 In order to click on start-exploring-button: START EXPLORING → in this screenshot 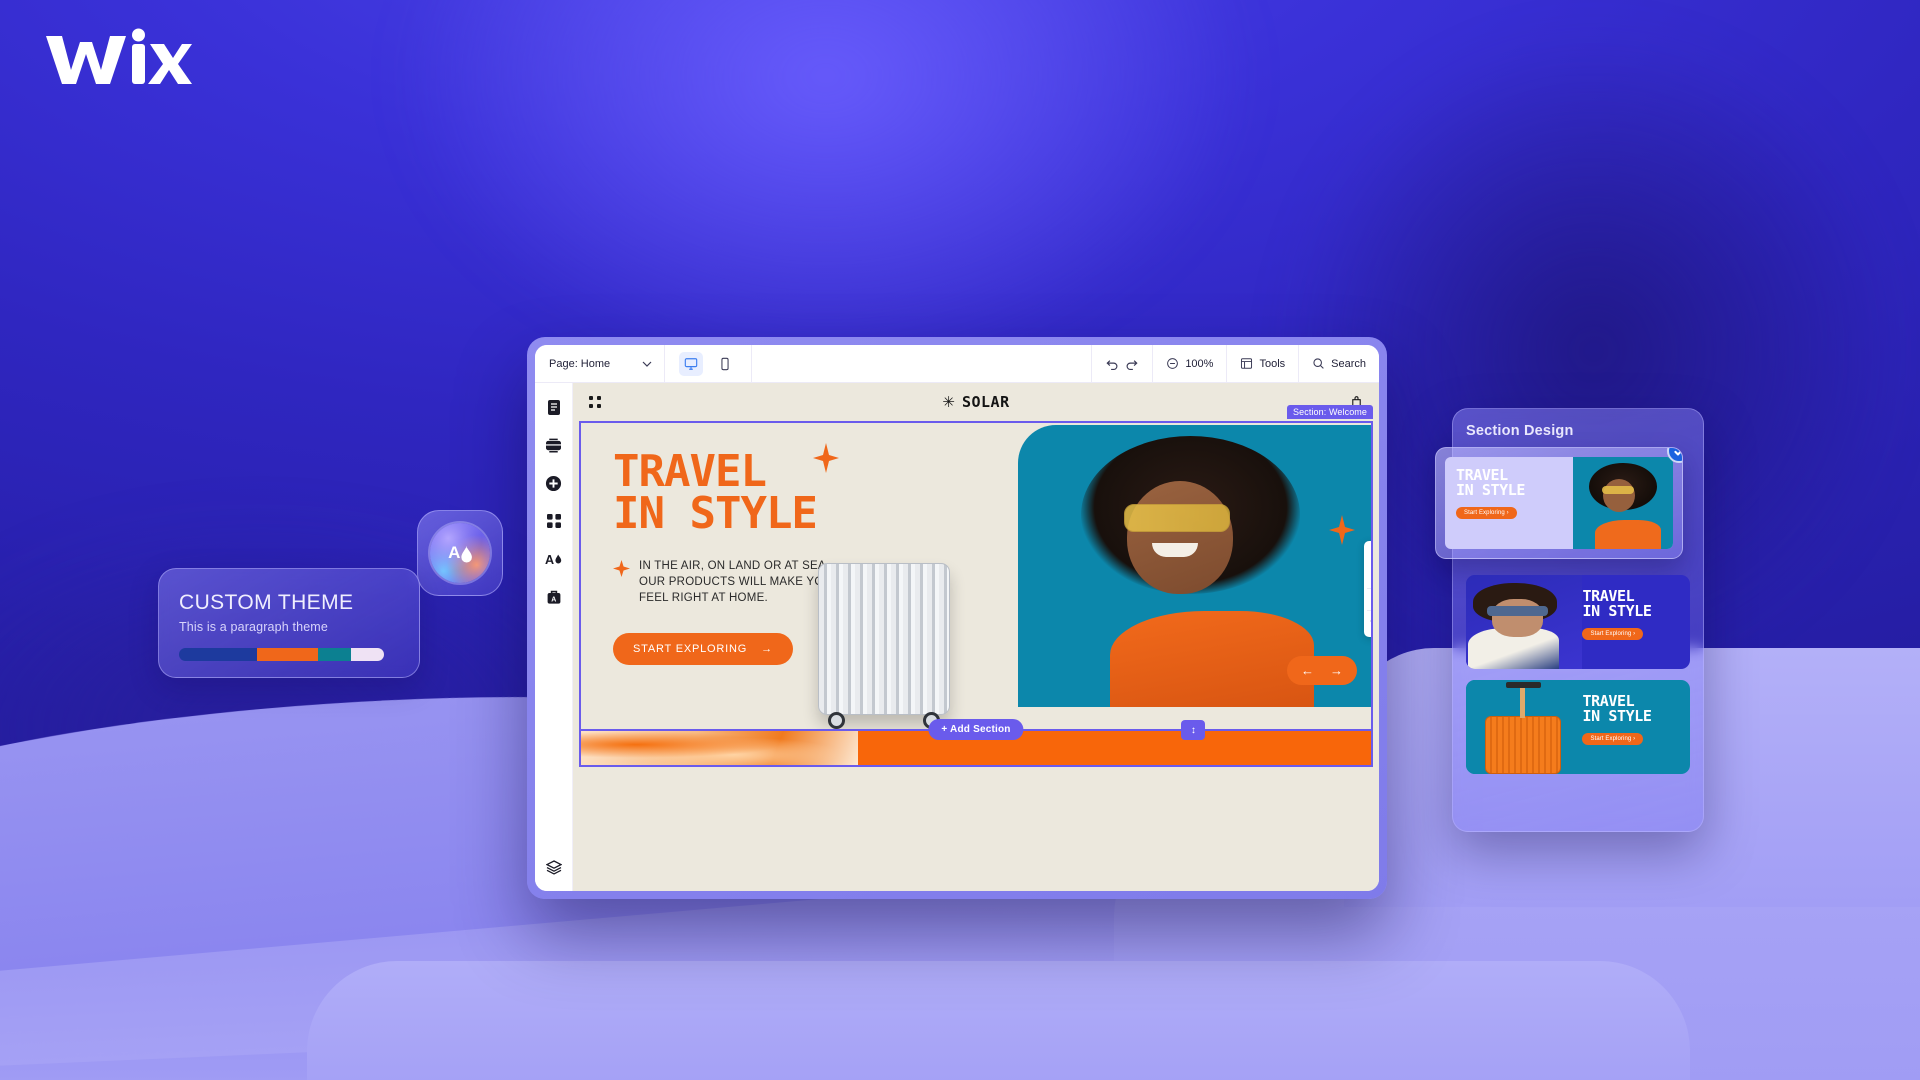, I will do `click(703, 649)`.